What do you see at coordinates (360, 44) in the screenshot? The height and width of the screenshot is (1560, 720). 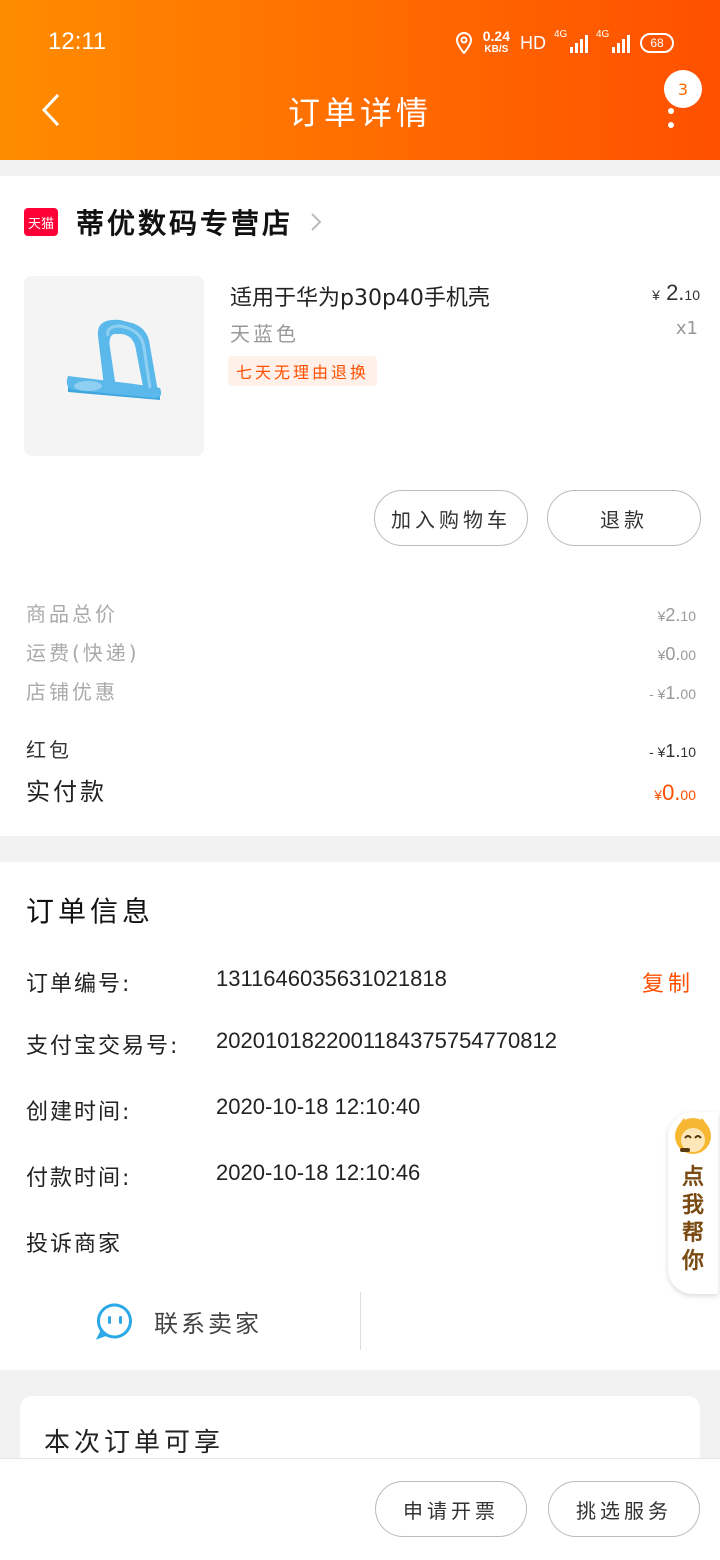 I see `status-bar: 12:11 0.24 KB/S HD 4G 4G 68` at bounding box center [360, 44].